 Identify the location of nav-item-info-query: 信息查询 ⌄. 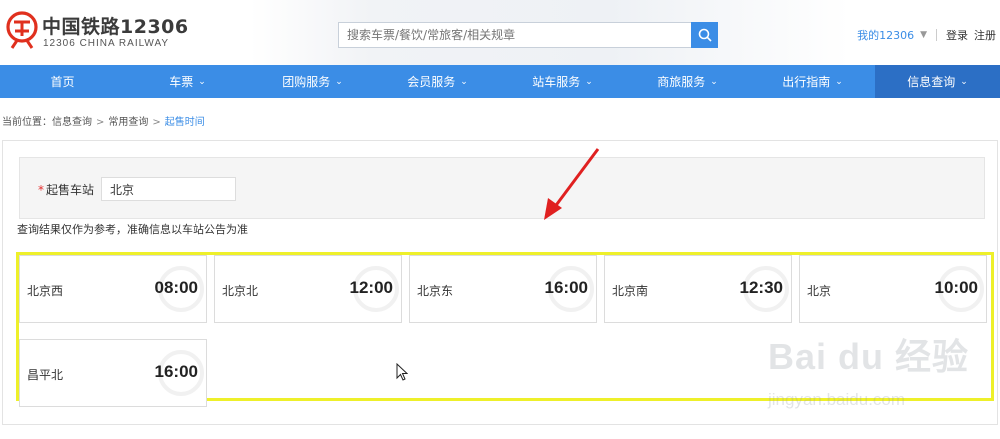
(937, 81).